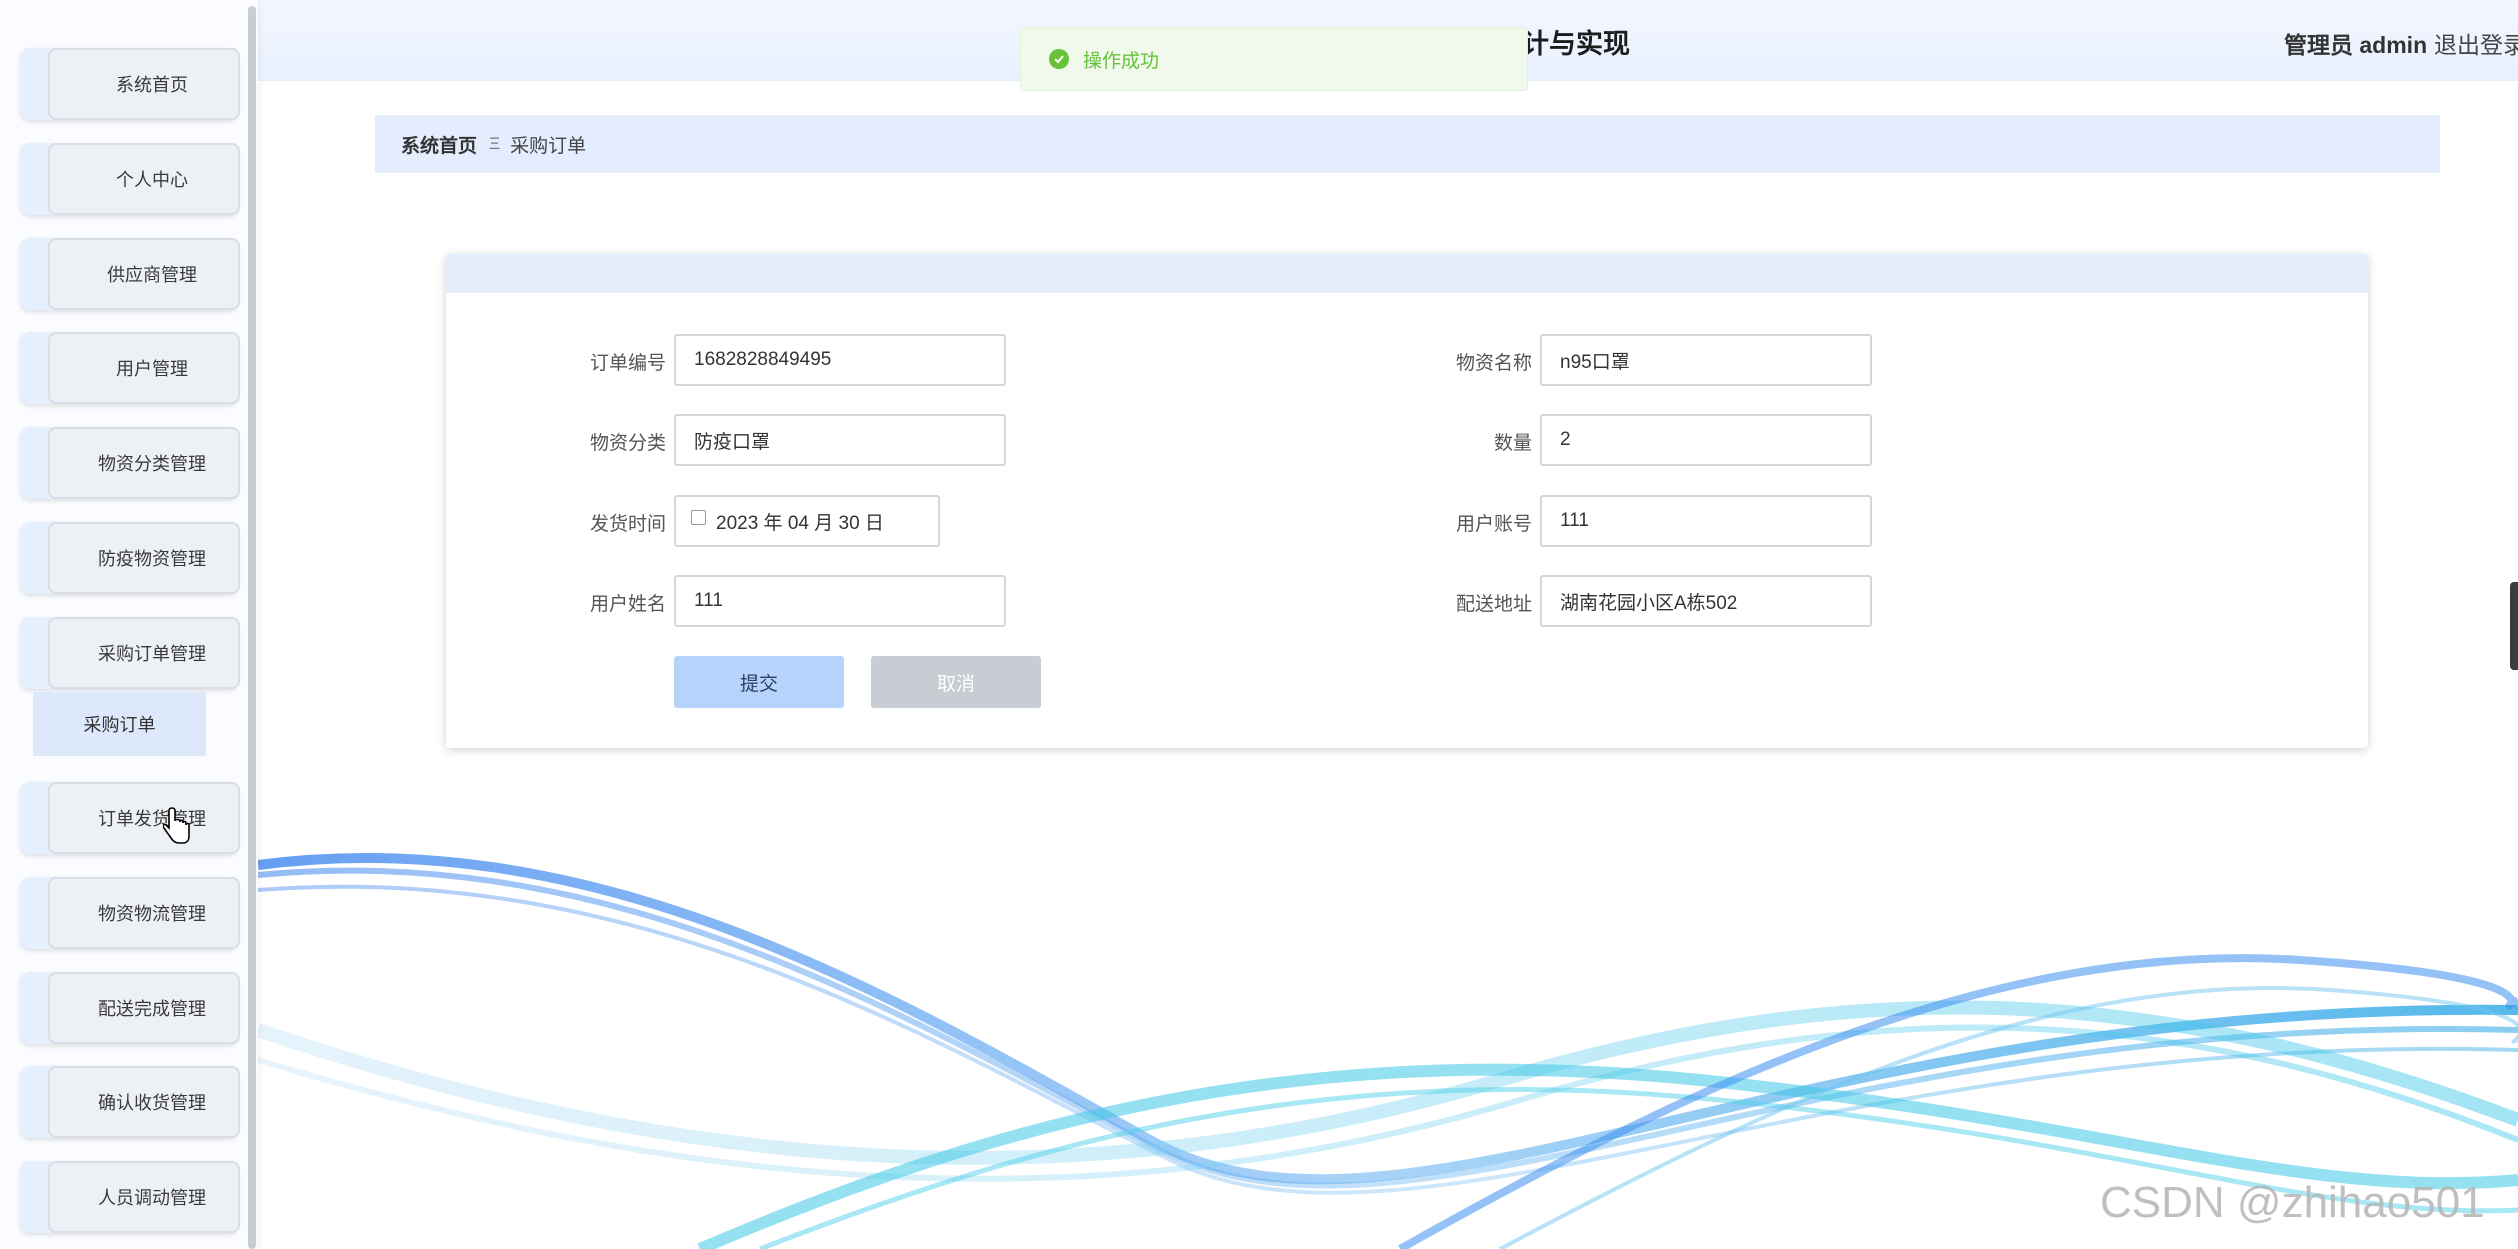  I want to click on user-account-input, so click(1706, 521).